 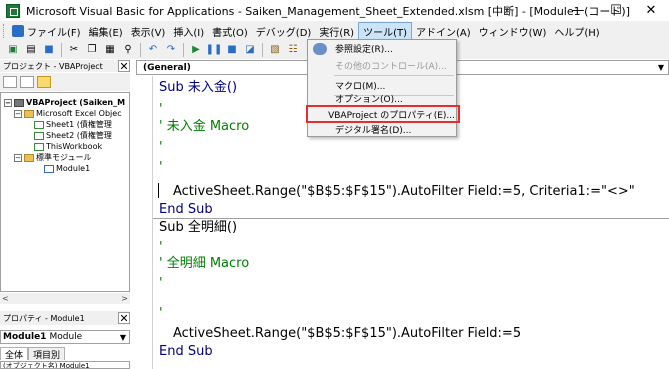 I want to click on menubar-grip, so click(x=4, y=31).